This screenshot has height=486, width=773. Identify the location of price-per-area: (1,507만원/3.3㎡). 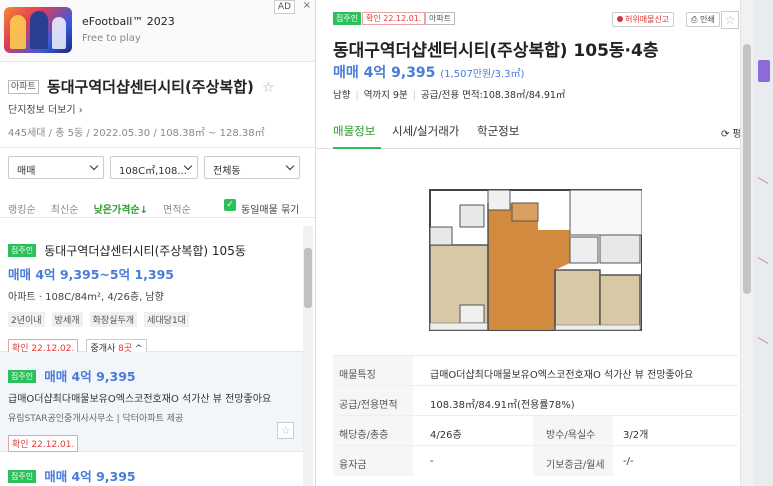
(482, 74).